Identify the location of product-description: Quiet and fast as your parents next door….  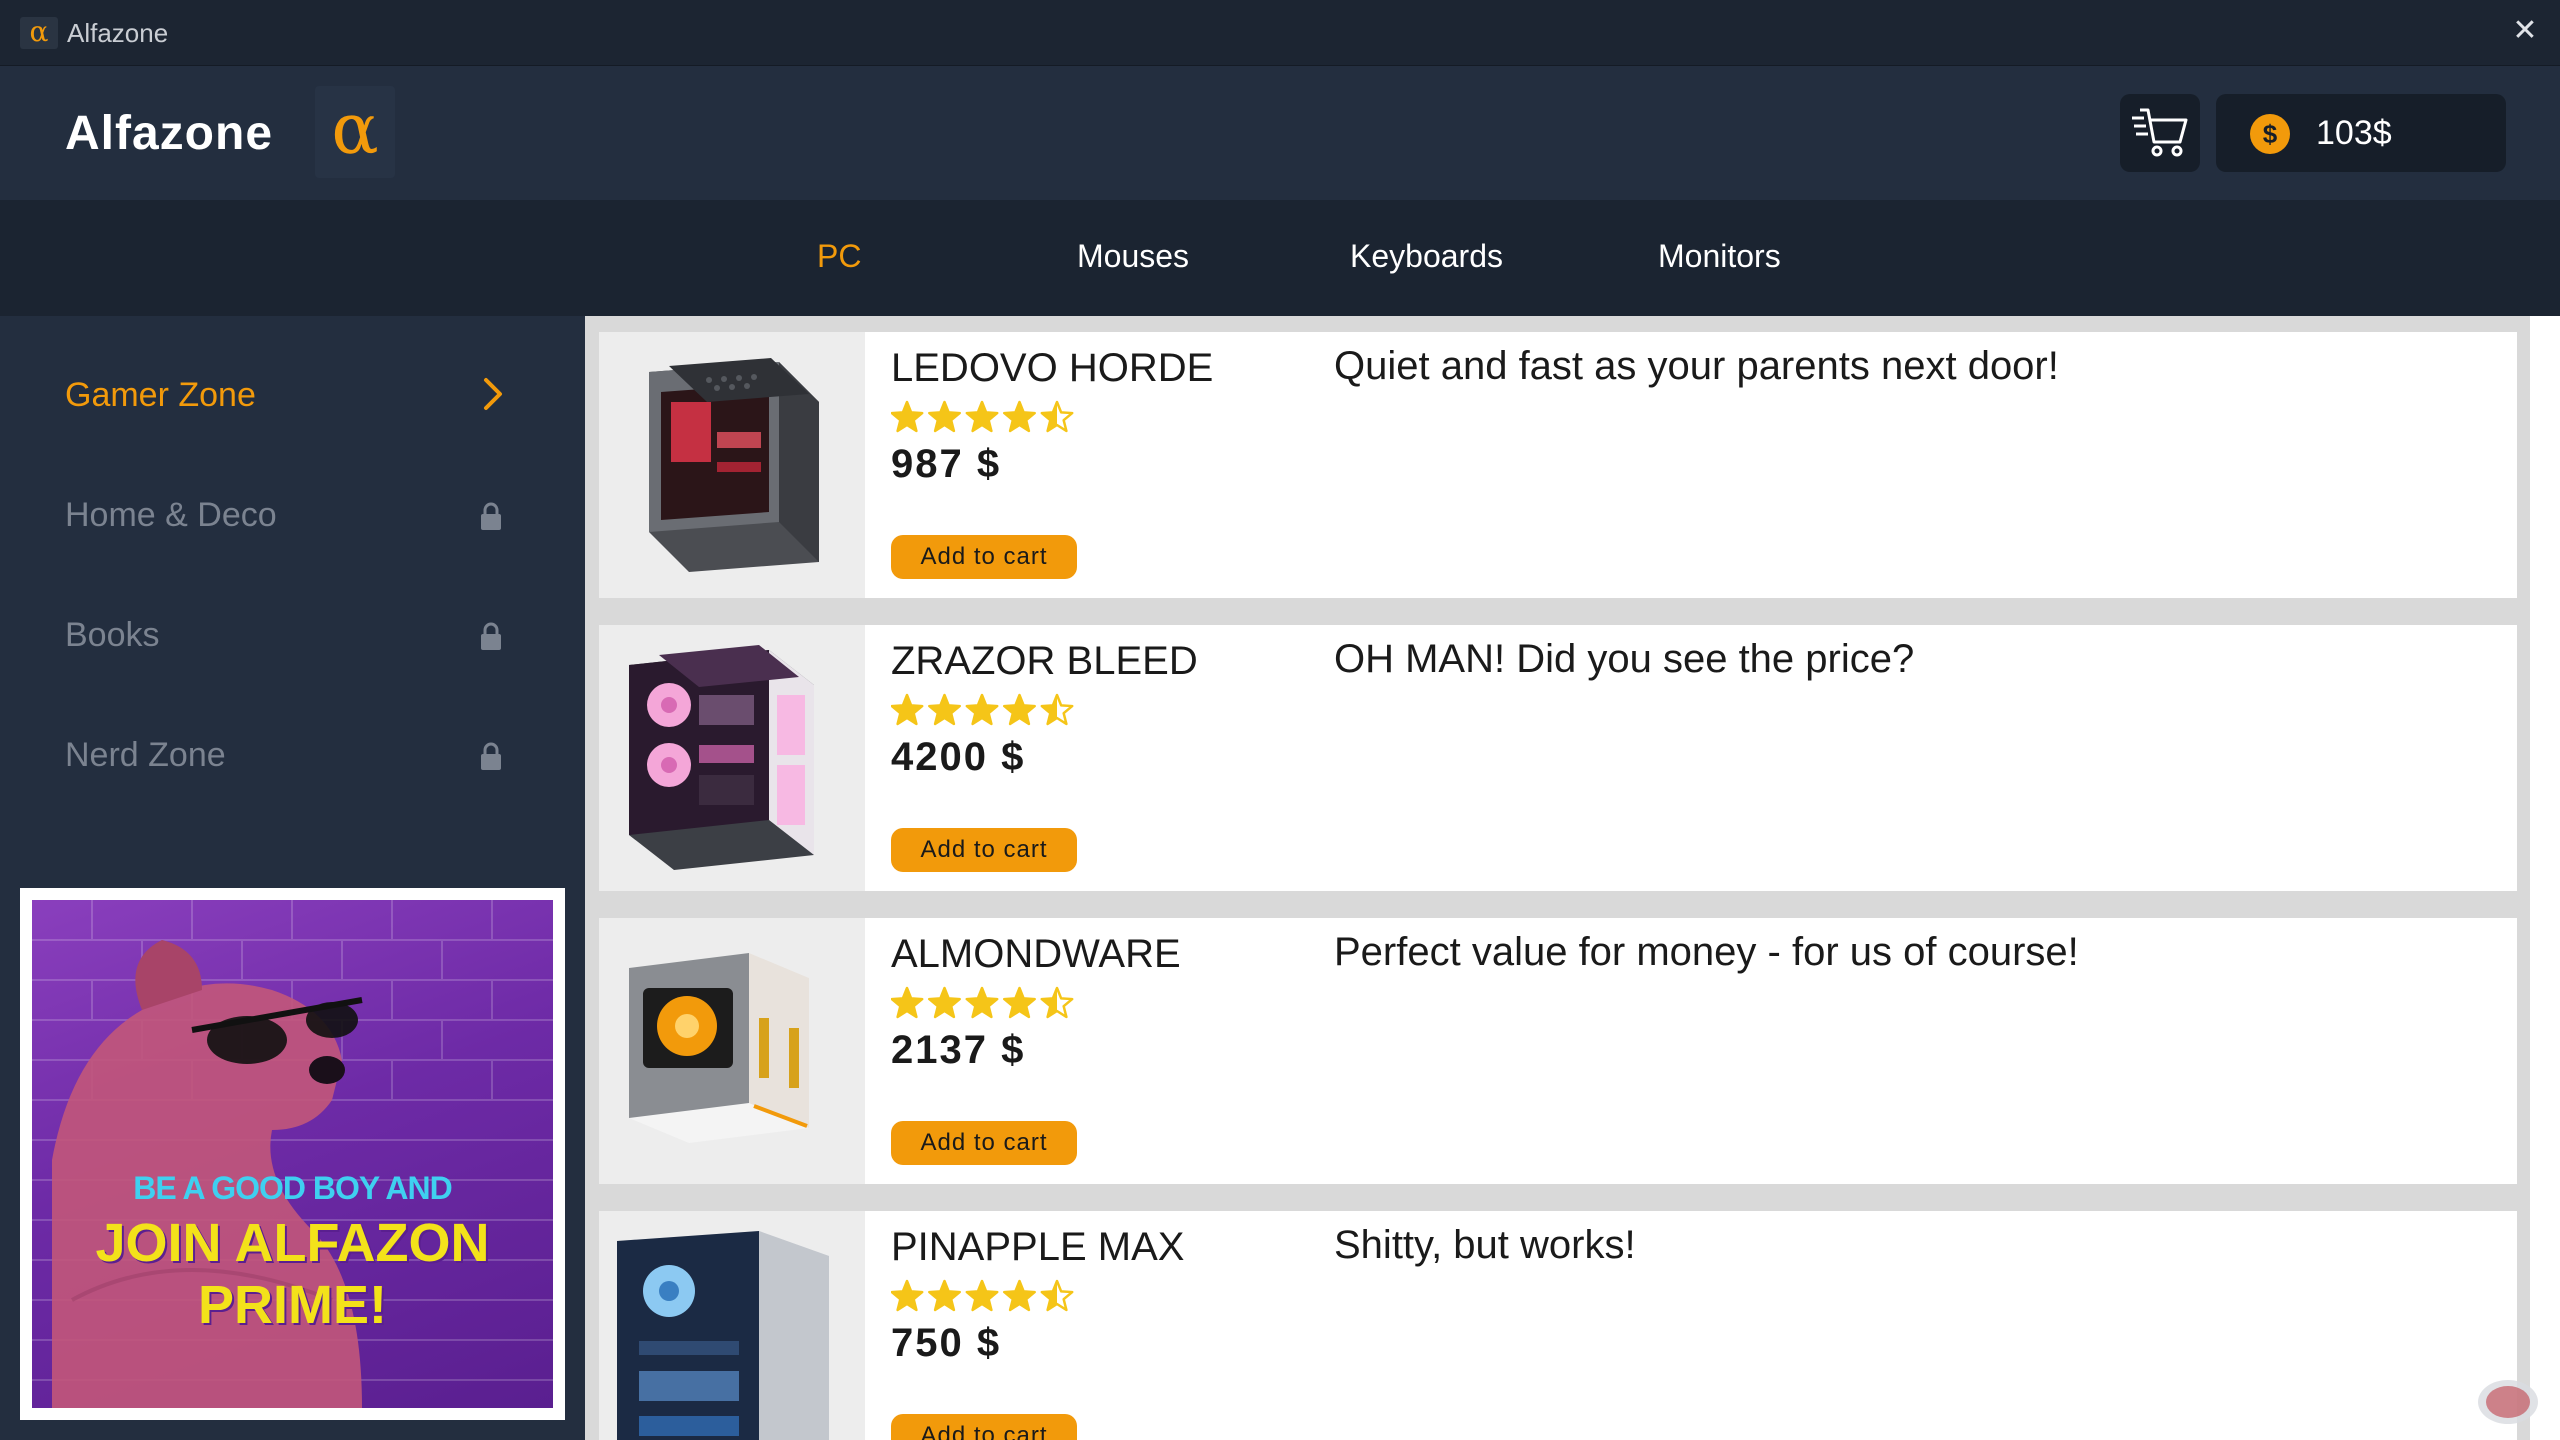
(1696, 366).